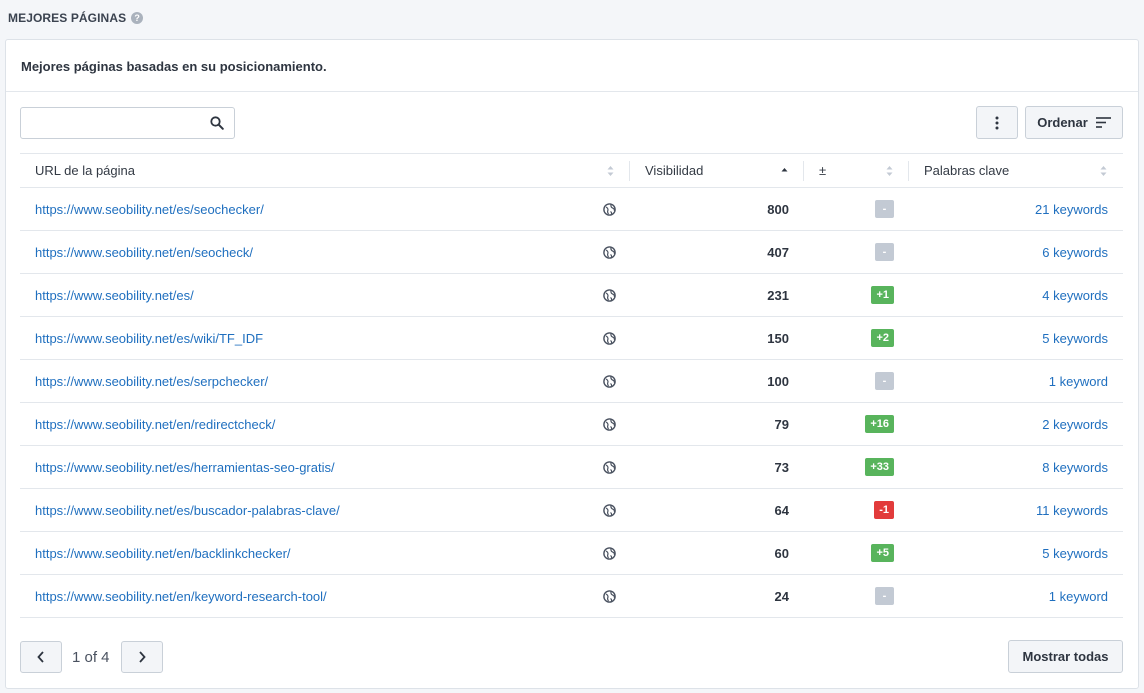 This screenshot has width=1144, height=693. What do you see at coordinates (1016, 338) in the screenshot?
I see `keywords-cell: 5 keywords` at bounding box center [1016, 338].